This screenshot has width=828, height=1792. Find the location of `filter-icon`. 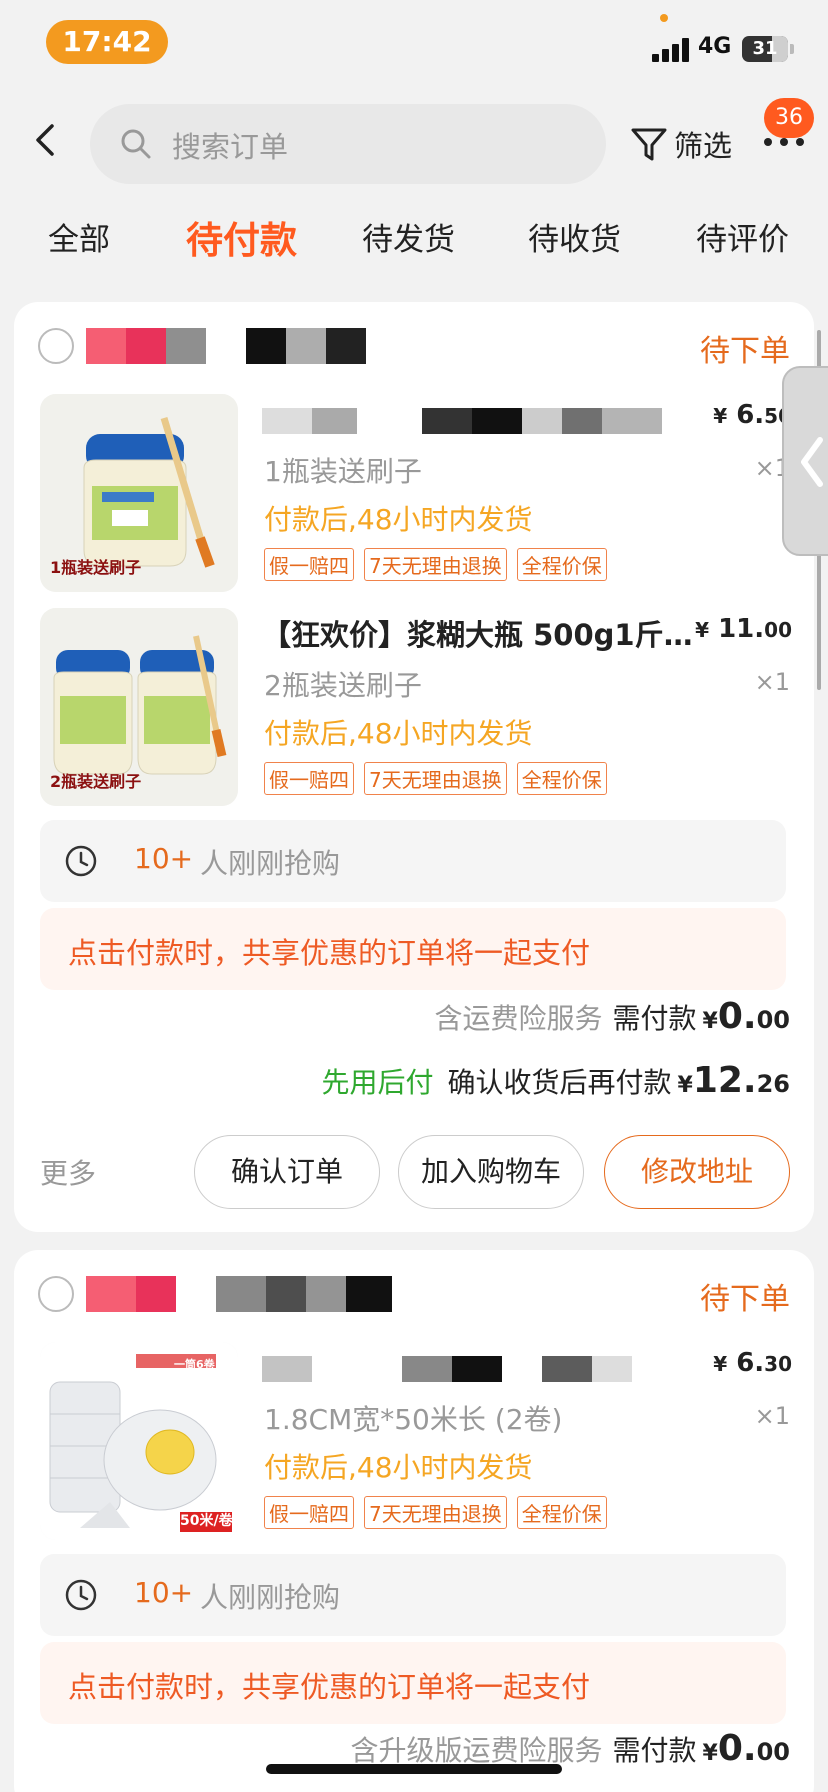

filter-icon is located at coordinates (649, 144).